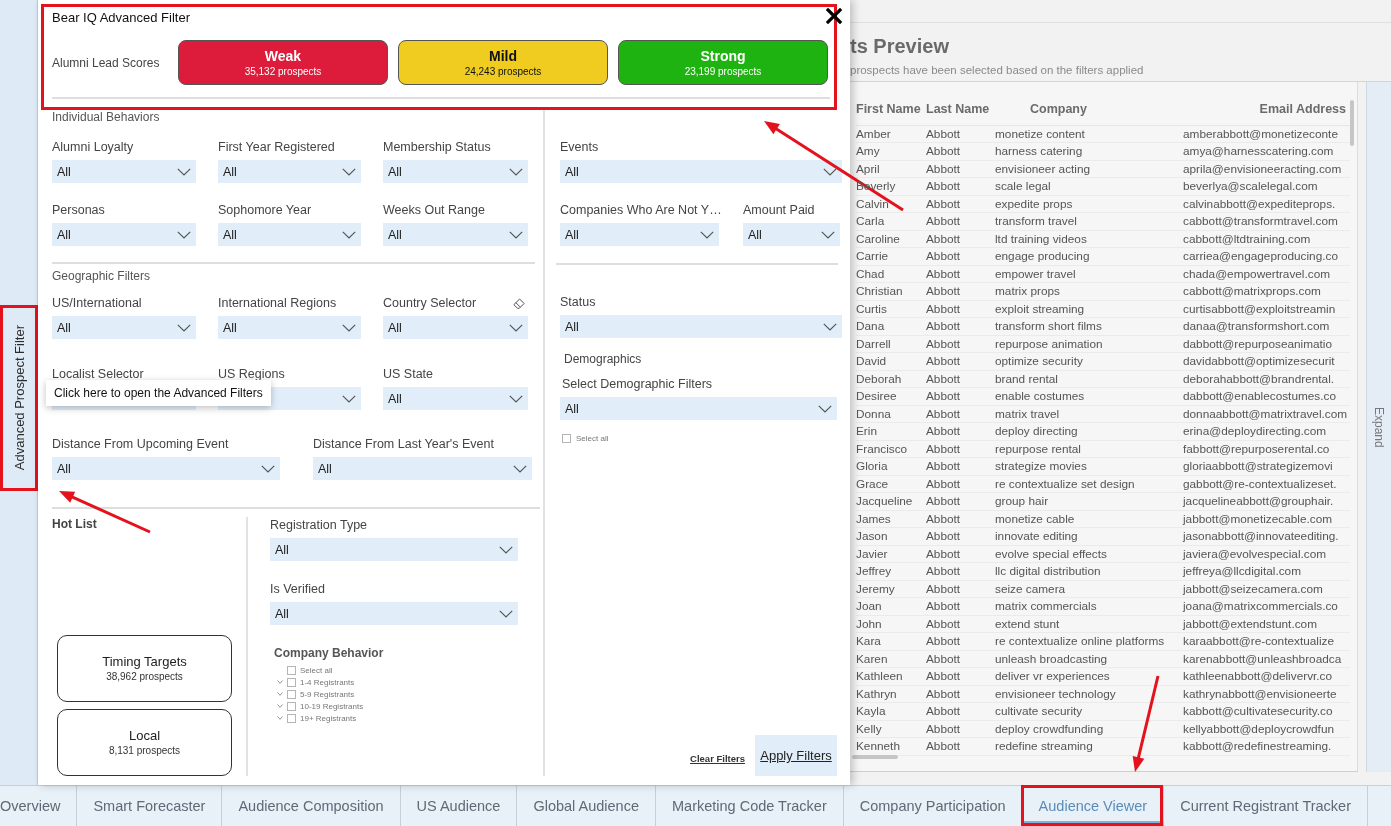  I want to click on table-cell: cultivate security, so click(1089, 711).